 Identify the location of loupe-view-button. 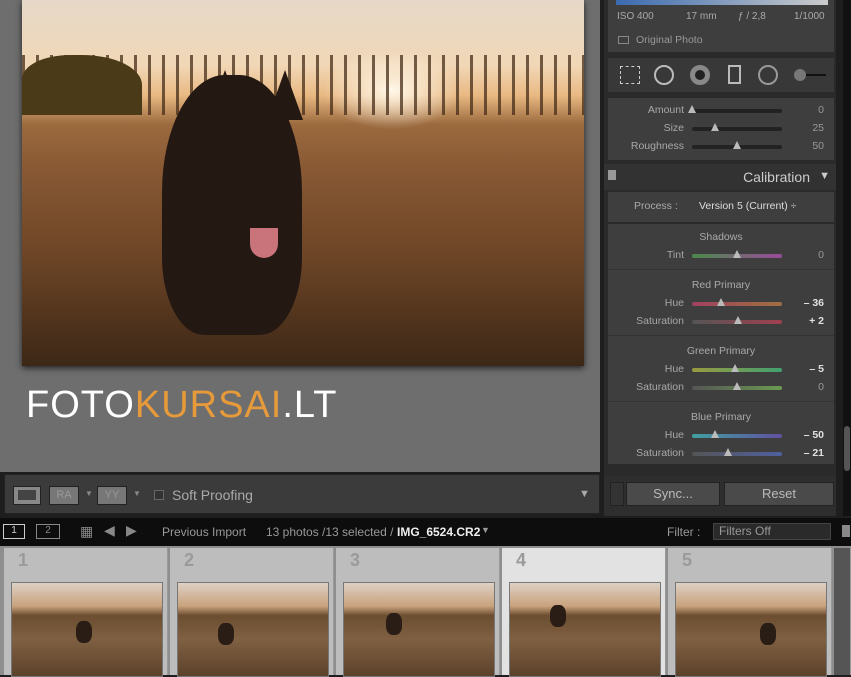
(27, 495).